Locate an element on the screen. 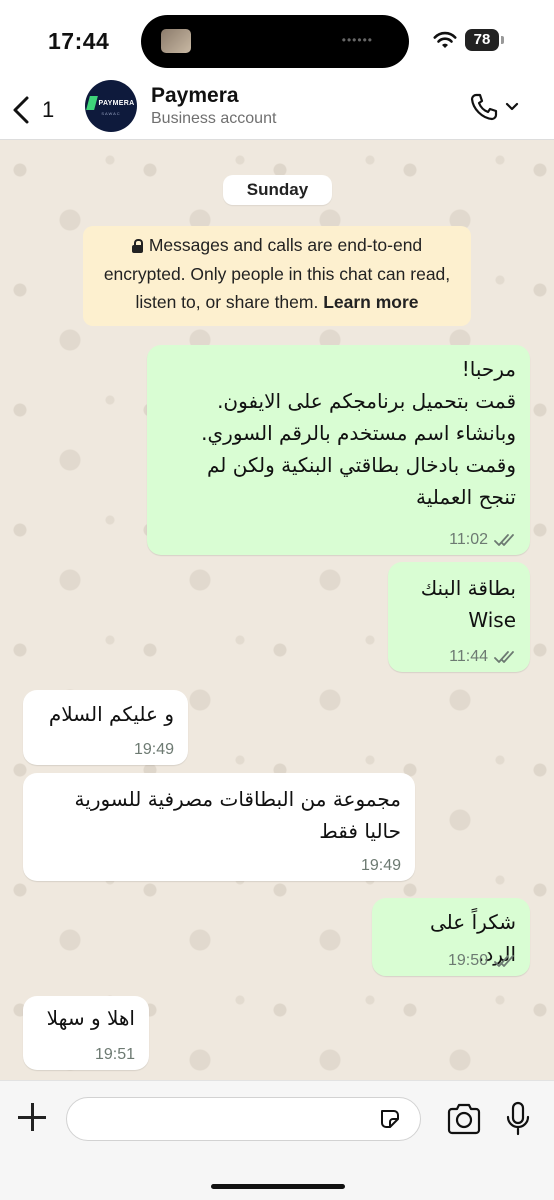 This screenshot has height=1200, width=554. audio-wave-icon: •••••• is located at coordinates (357, 40).